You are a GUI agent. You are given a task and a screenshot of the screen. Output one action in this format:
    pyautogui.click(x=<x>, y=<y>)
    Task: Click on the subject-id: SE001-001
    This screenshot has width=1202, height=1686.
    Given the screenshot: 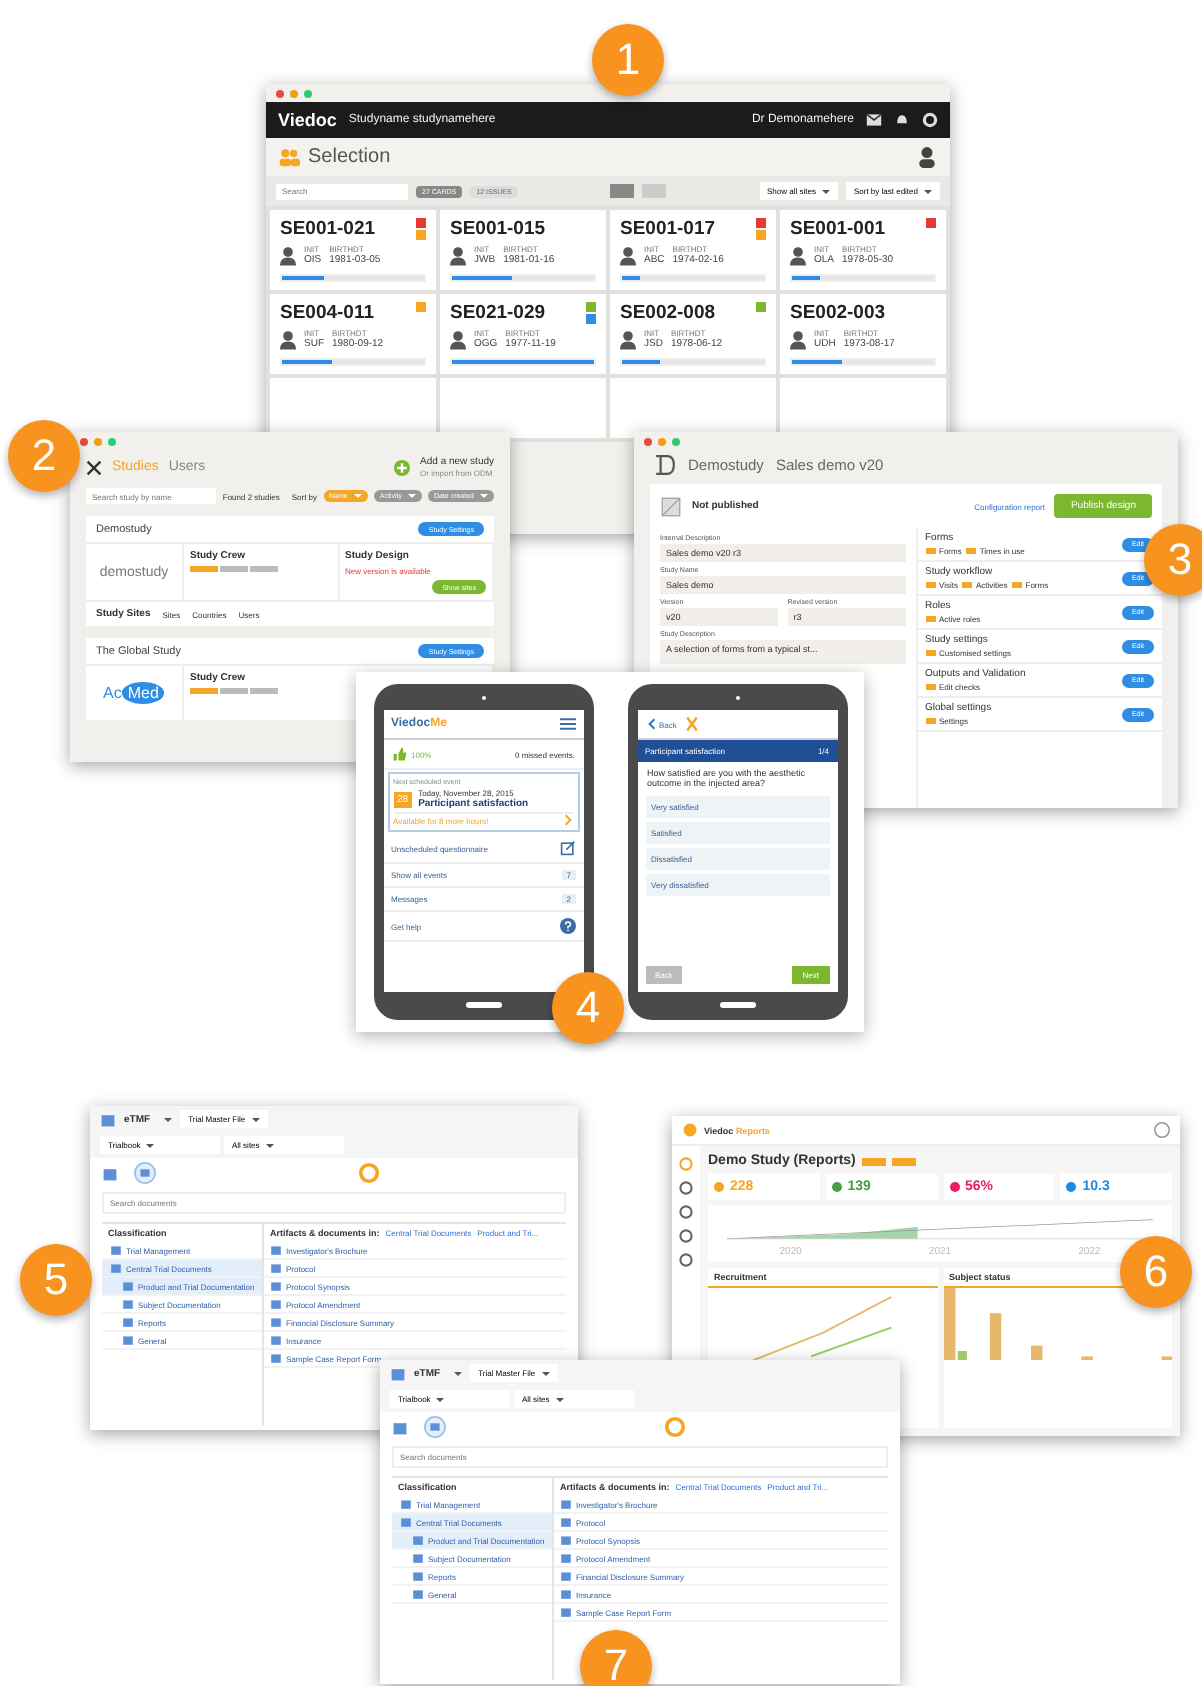 What is the action you would take?
    pyautogui.click(x=838, y=229)
    